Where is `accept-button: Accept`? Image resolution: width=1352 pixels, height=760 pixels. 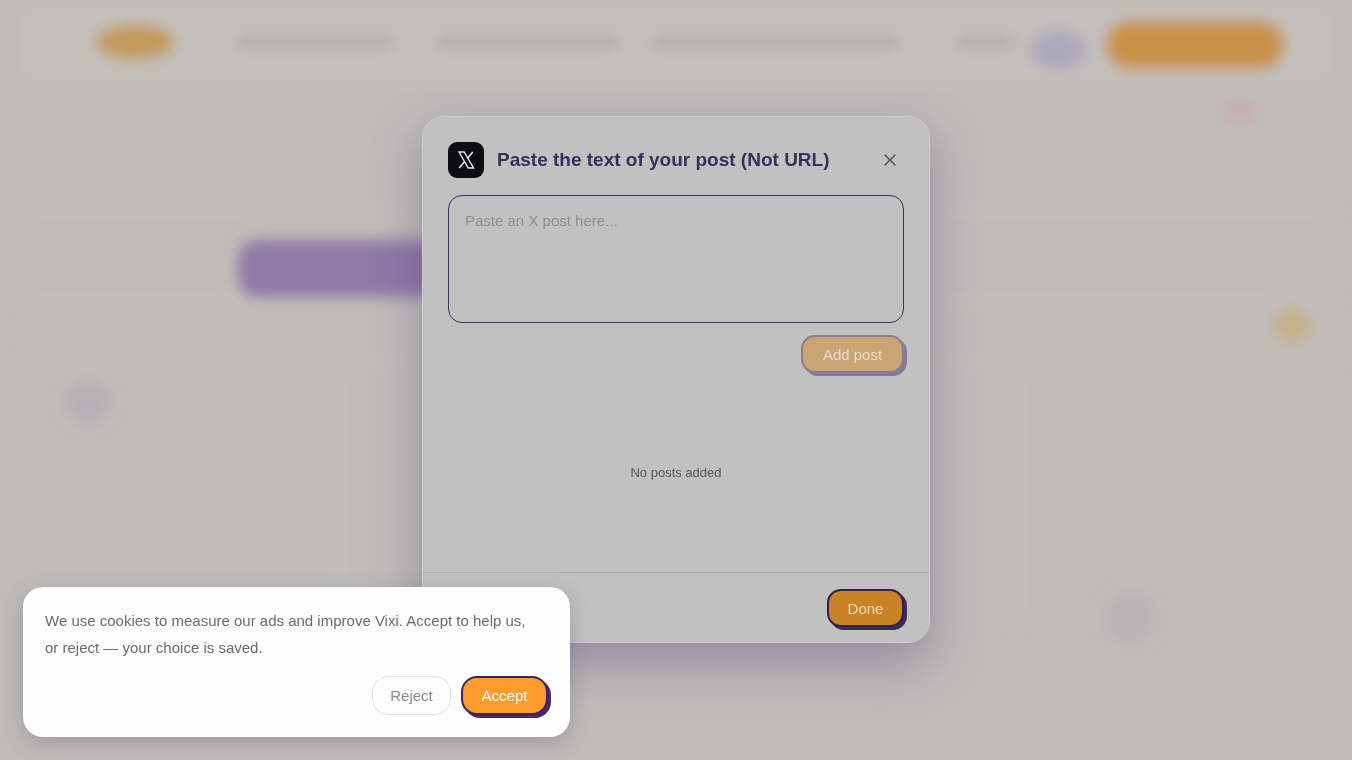
accept-button: Accept is located at coordinates (504, 695).